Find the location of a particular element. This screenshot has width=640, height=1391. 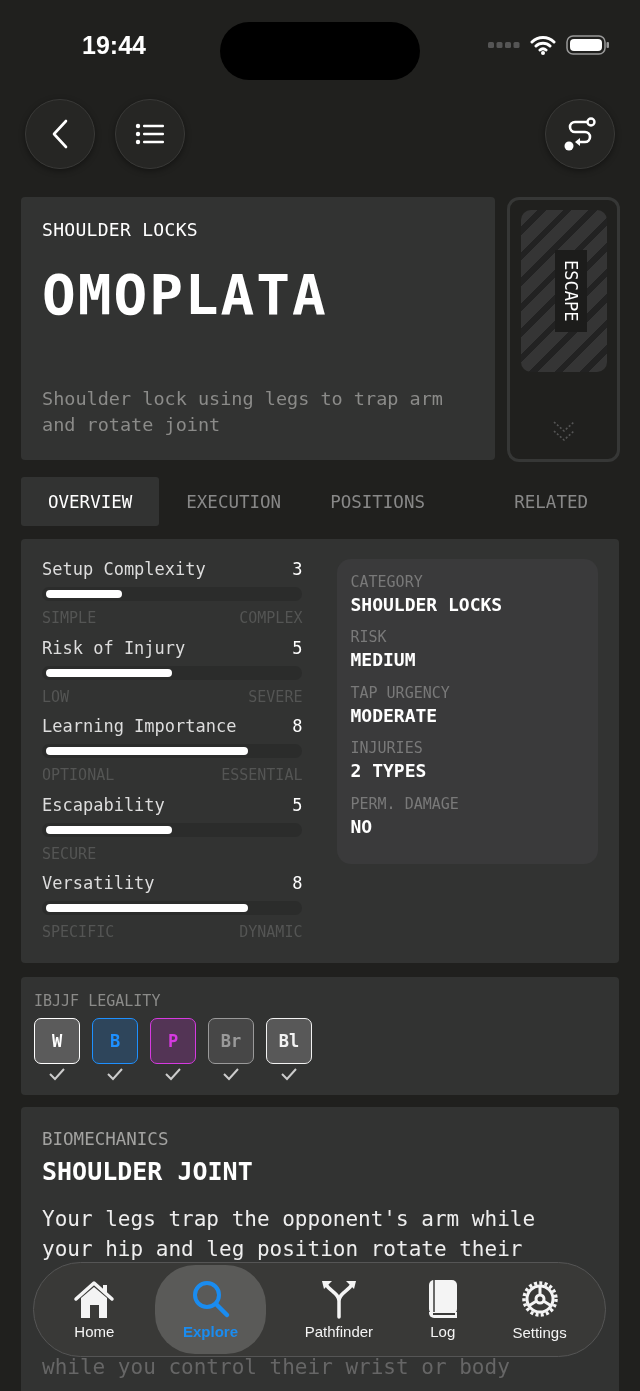

list-icon is located at coordinates (150, 134).